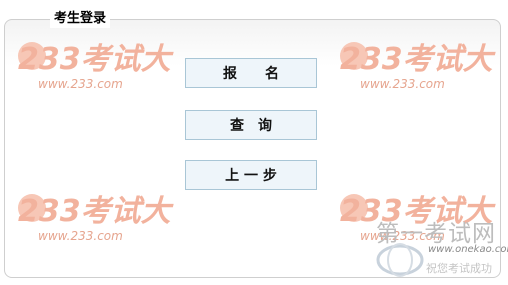 This screenshot has height=285, width=508. I want to click on back-button: 上 一 步, so click(251, 175).